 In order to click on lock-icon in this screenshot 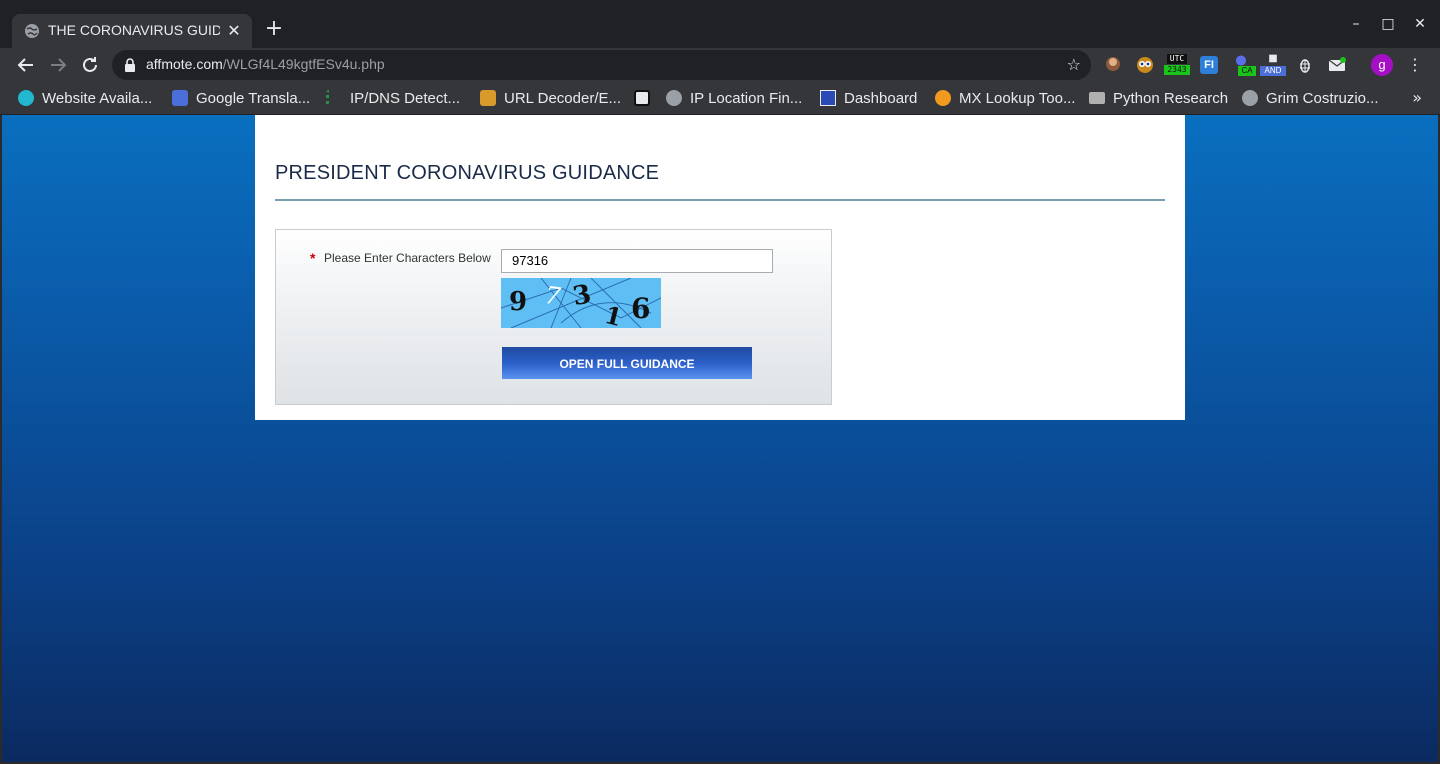, I will do `click(130, 65)`.